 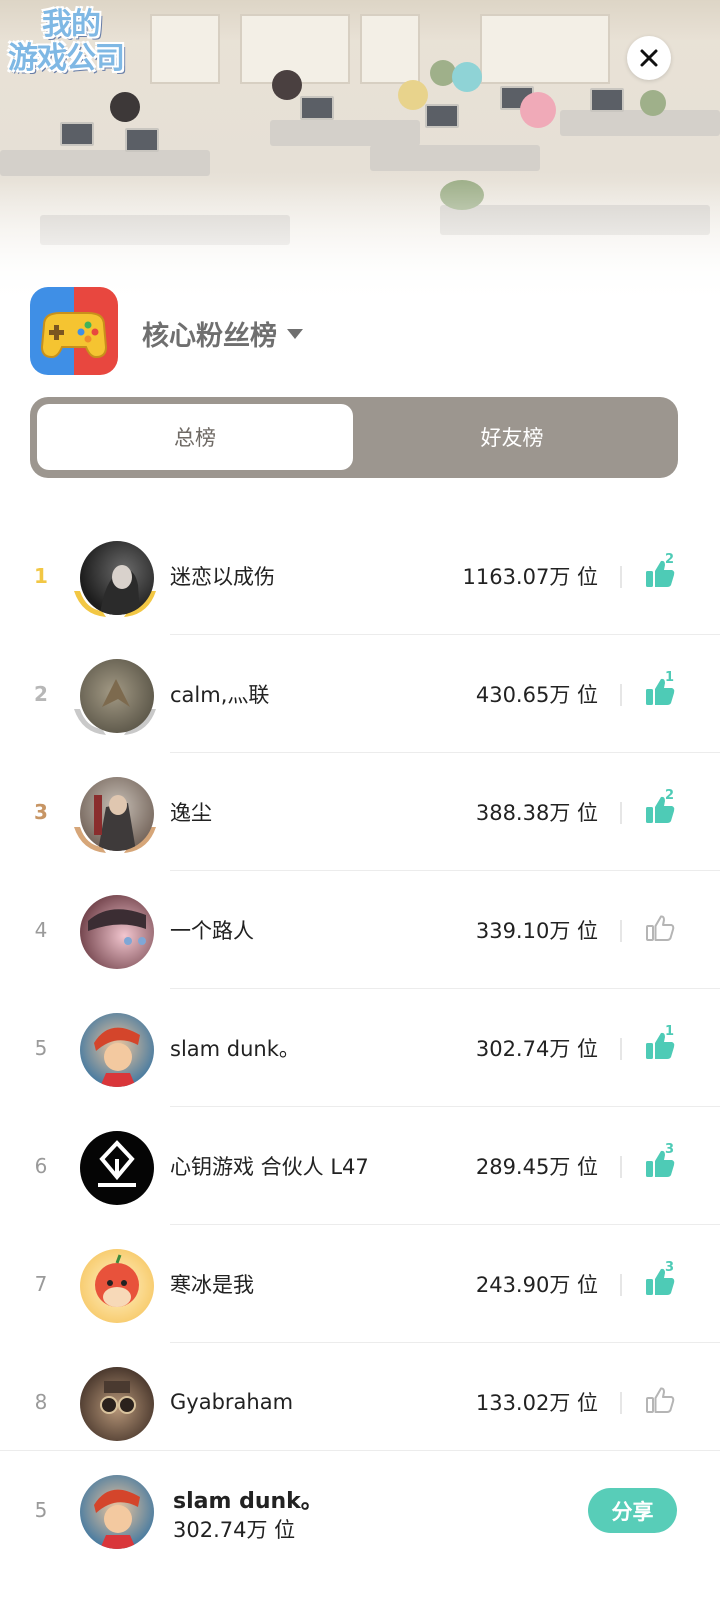 I want to click on rank-number: 6, so click(x=41, y=1166).